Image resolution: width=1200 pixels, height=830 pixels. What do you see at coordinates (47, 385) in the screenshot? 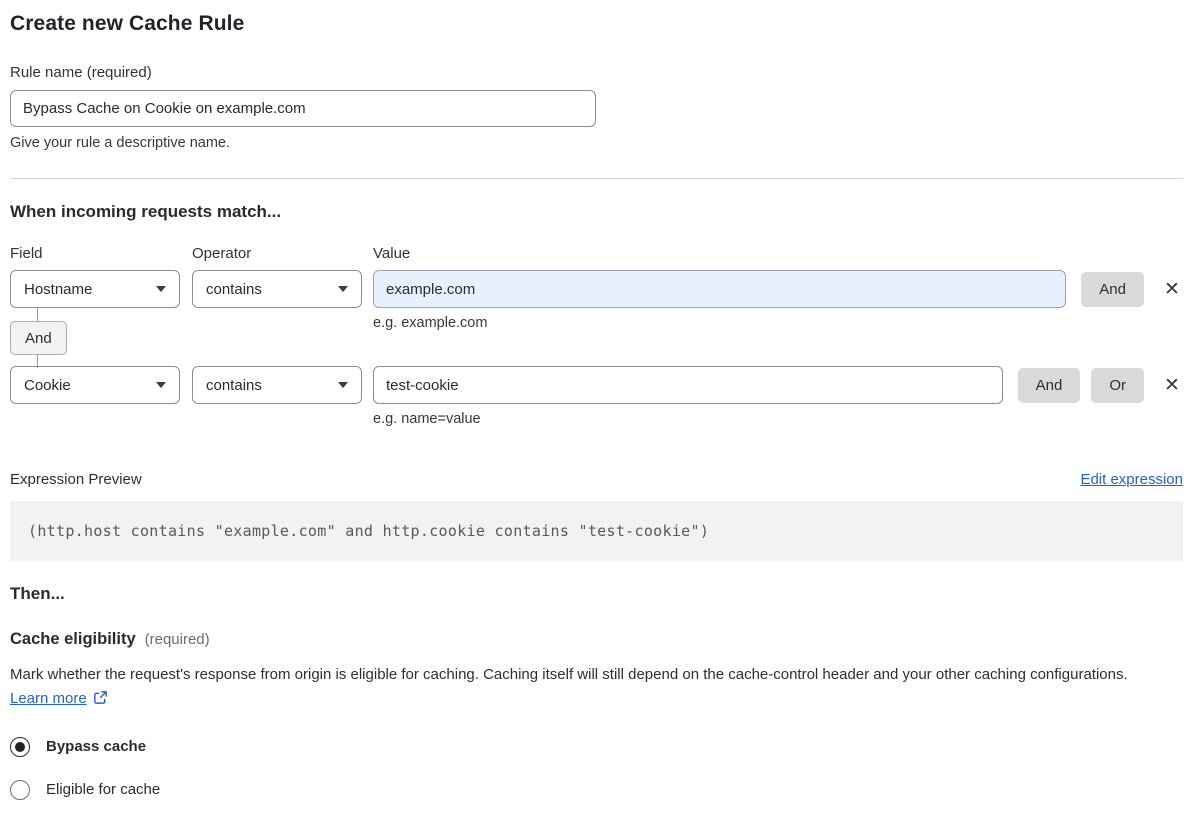
I see `field-select-2-value: Cookie` at bounding box center [47, 385].